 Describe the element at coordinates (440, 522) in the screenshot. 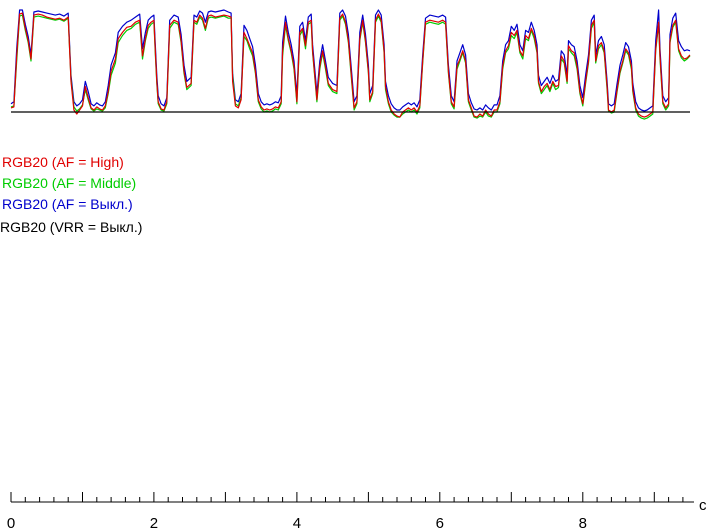

I see `x-tick-label: 6` at that location.